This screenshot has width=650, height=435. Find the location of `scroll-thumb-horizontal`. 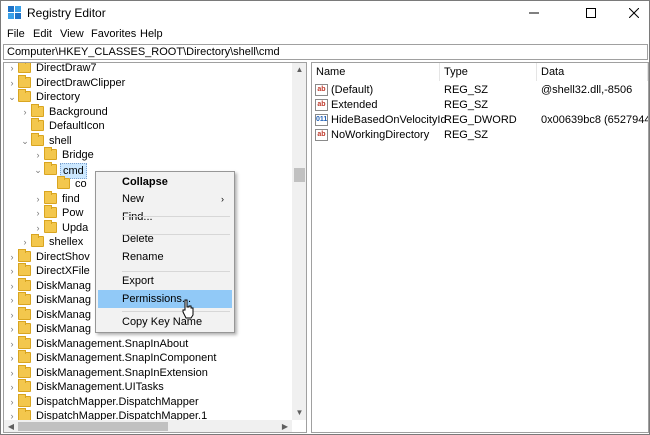

scroll-thumb-horizontal is located at coordinates (93, 426).